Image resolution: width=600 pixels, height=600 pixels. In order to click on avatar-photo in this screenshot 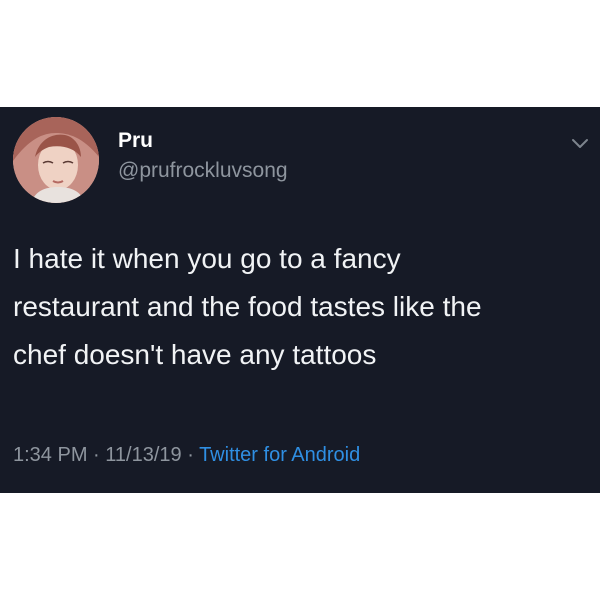, I will do `click(56, 160)`.